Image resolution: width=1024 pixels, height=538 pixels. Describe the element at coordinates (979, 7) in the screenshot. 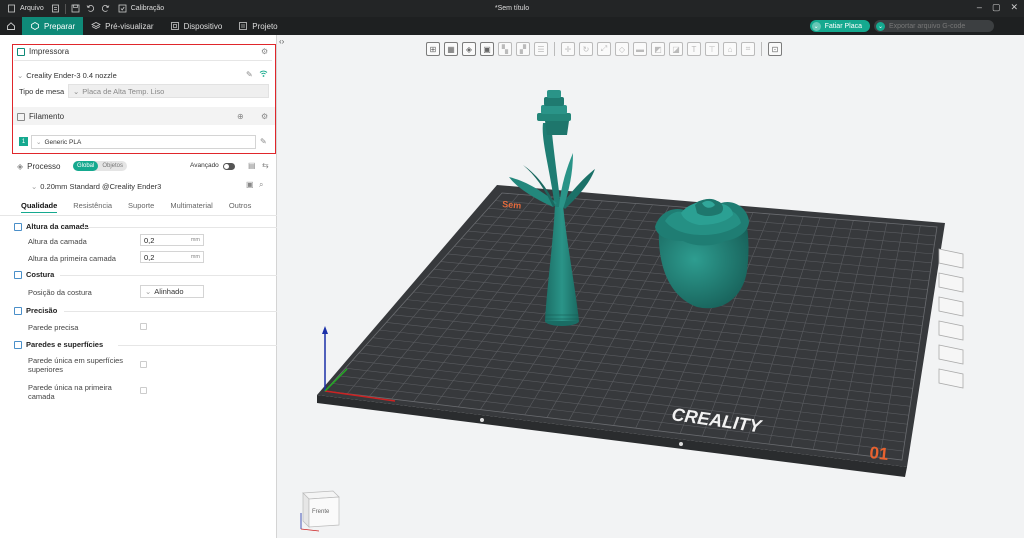

I see `minimize-icon: –` at that location.